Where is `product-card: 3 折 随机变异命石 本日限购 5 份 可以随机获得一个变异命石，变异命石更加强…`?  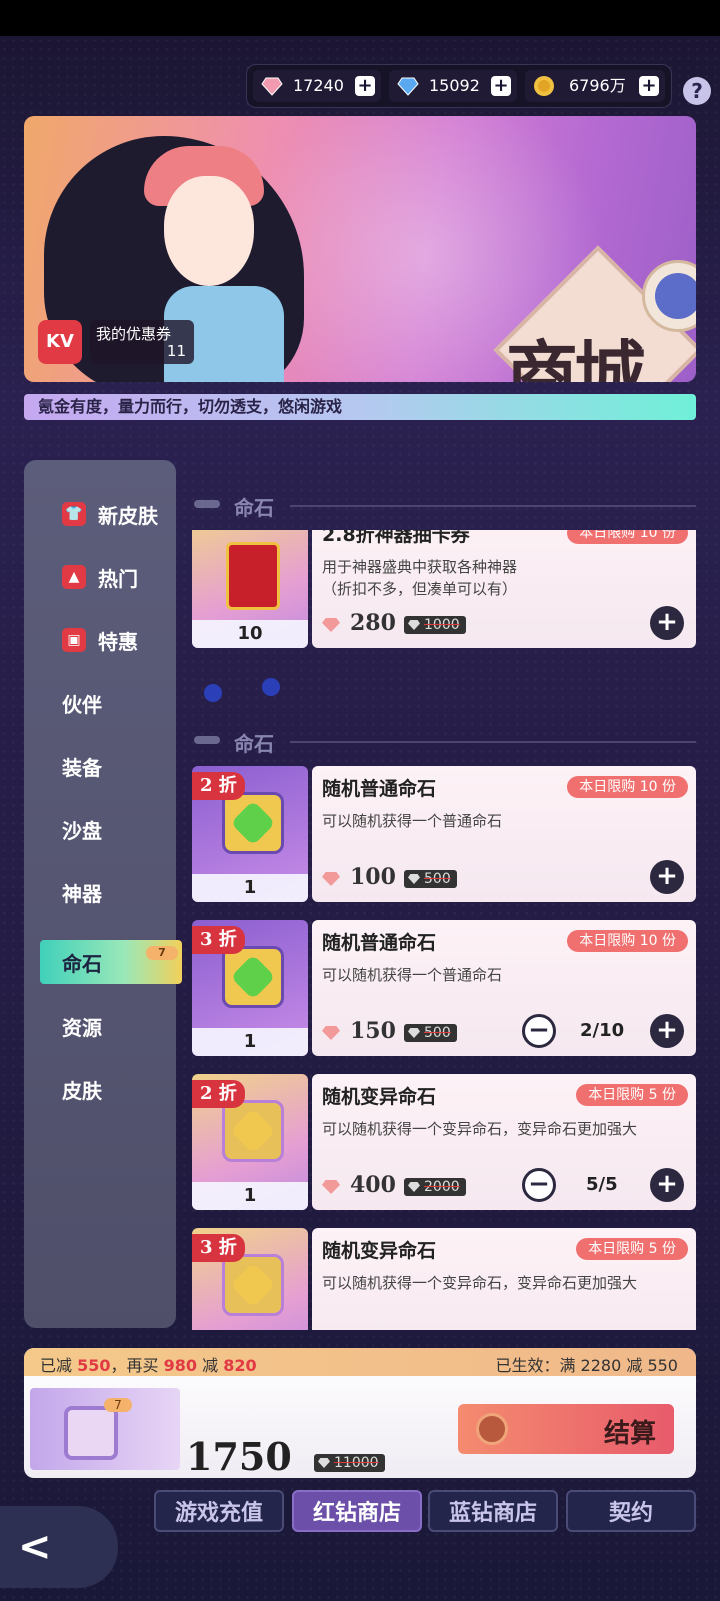 product-card: 3 折 随机变异命石 本日限购 5 份 可以随机获得一个变异命石，变异命石更加强… is located at coordinates (444, 1279).